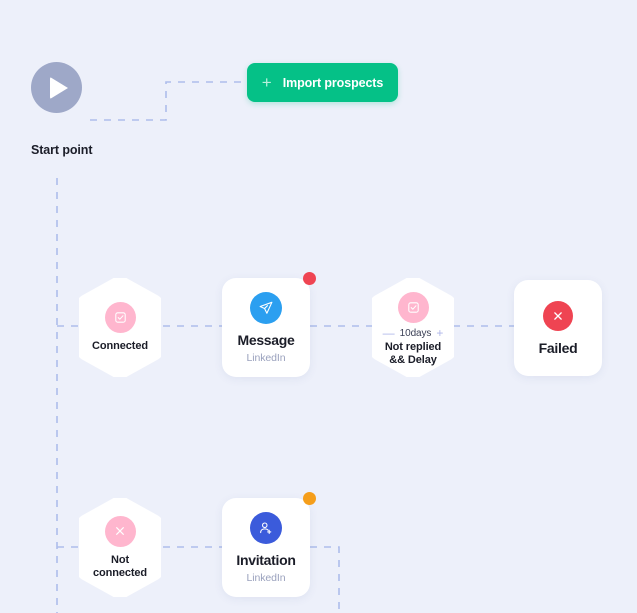  Describe the element at coordinates (266, 527) in the screenshot. I see `person-add-icon` at that location.